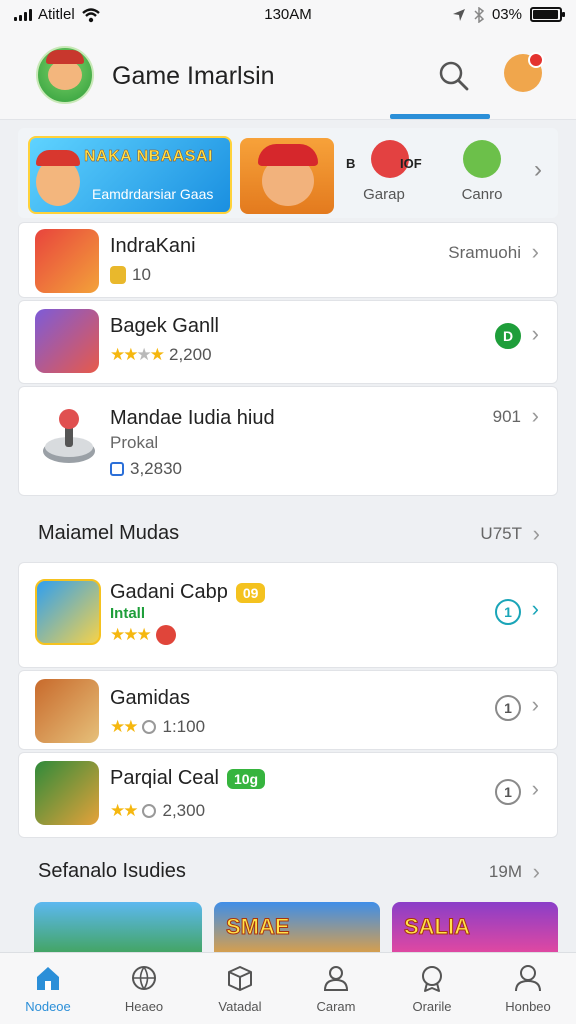 This screenshot has width=576, height=1024. I want to click on section-header: Sefanalo Isudies 19M ›, so click(288, 870).